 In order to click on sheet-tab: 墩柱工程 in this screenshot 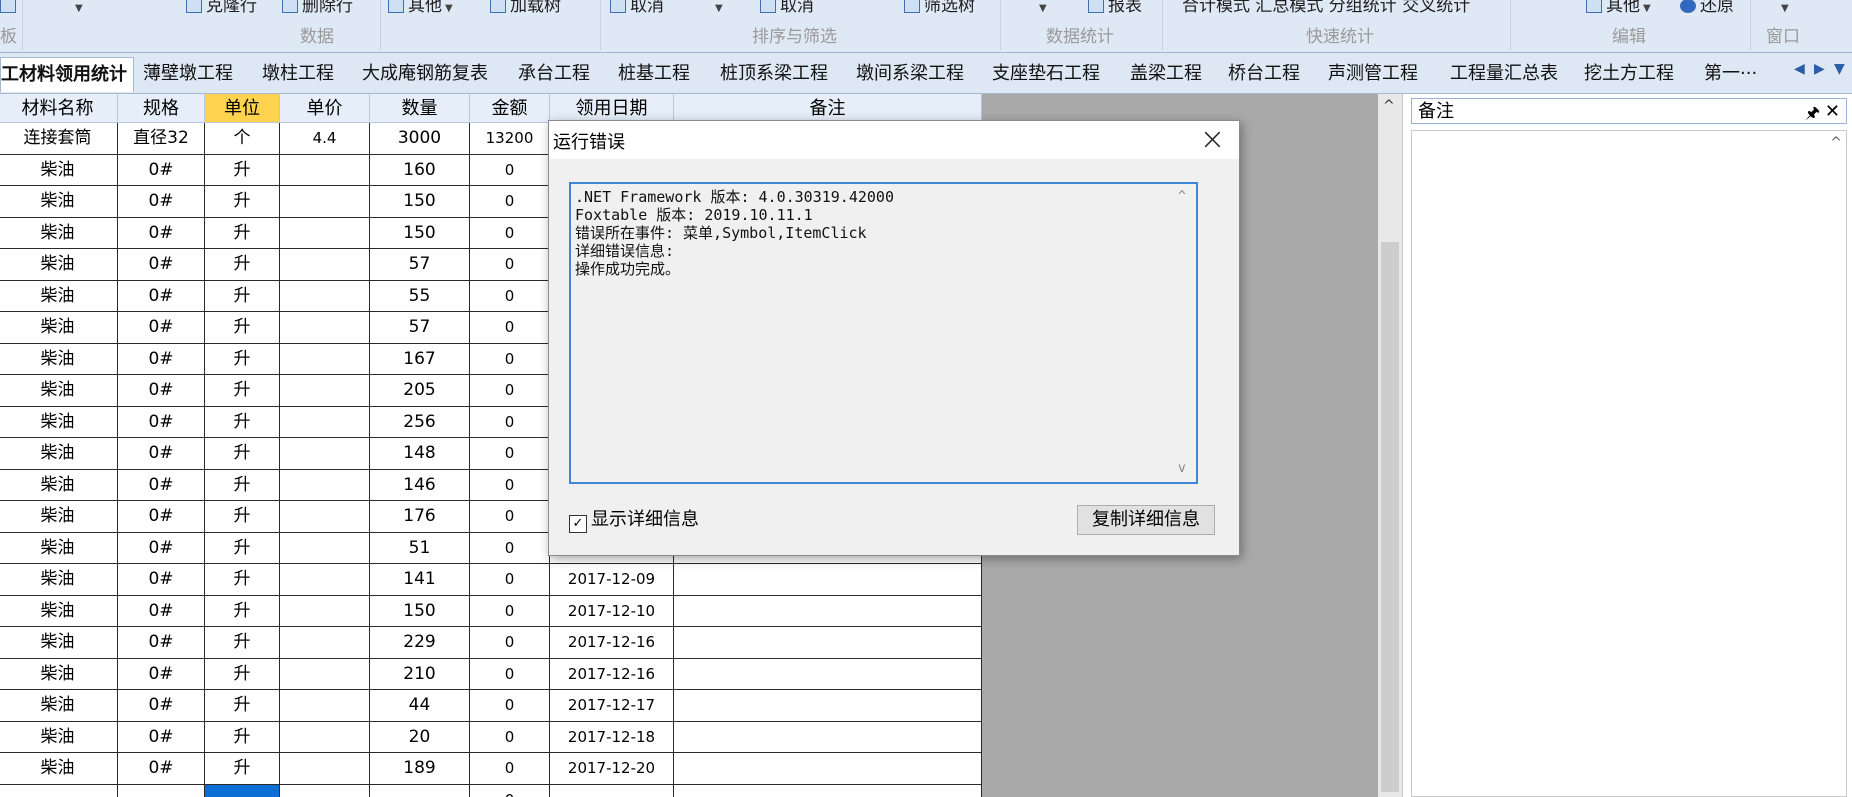, I will do `click(298, 74)`.